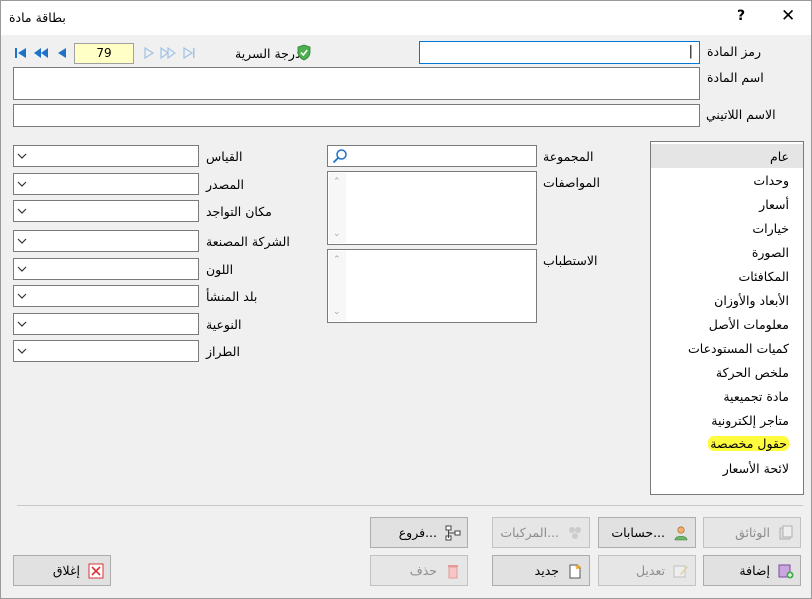 This screenshot has width=812, height=599. I want to click on list-item-origin-info: معلومات الأصل, so click(749, 324).